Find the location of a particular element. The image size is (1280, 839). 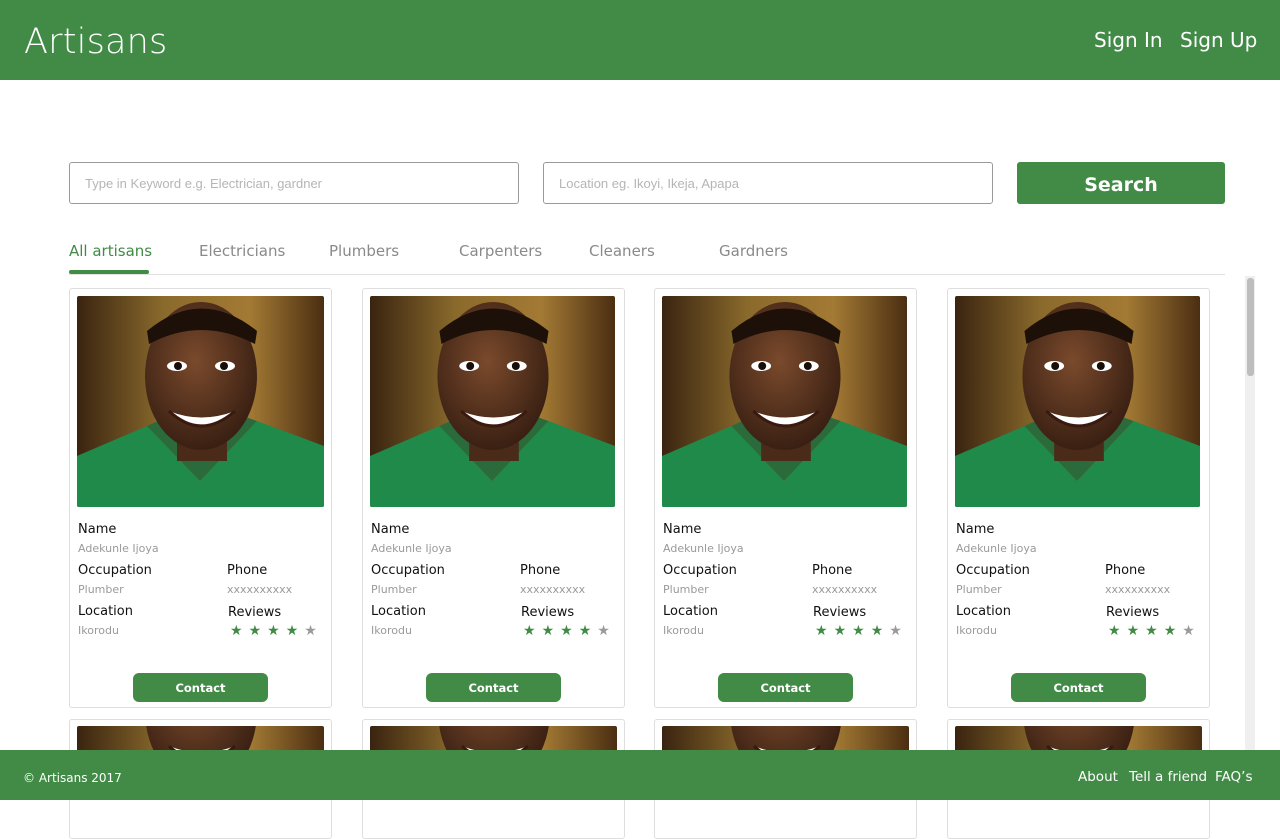

footer-link-faqs: FAQ’s is located at coordinates (1233, 777).